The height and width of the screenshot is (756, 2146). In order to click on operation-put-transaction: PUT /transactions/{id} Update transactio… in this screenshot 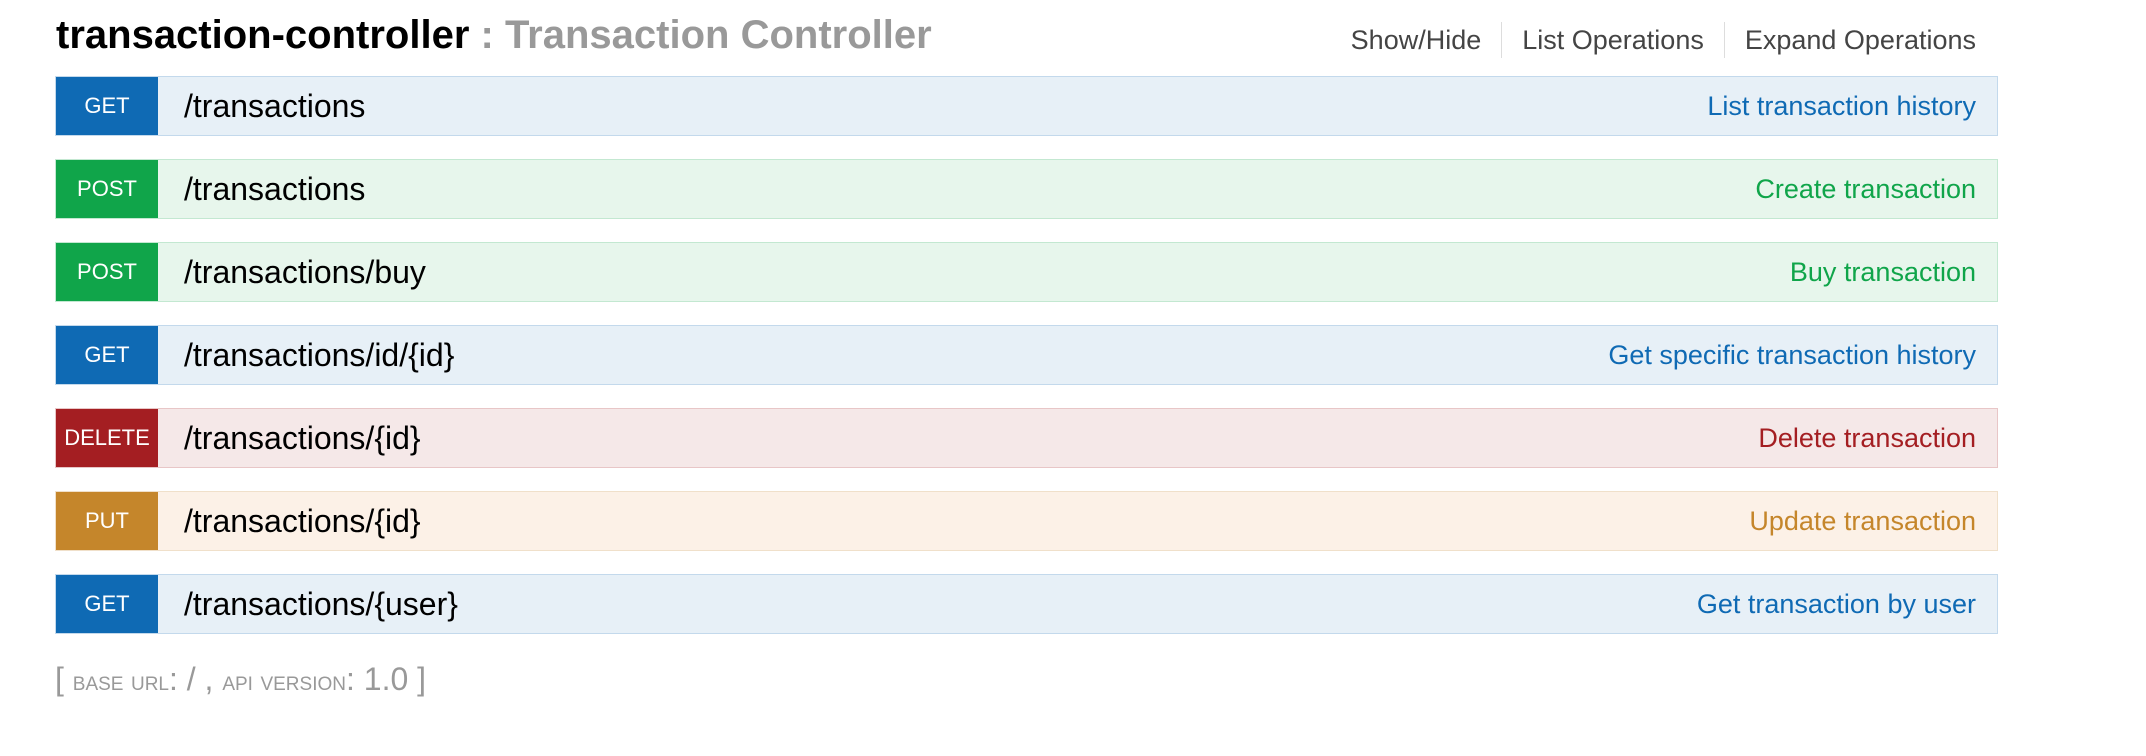, I will do `click(1026, 521)`.